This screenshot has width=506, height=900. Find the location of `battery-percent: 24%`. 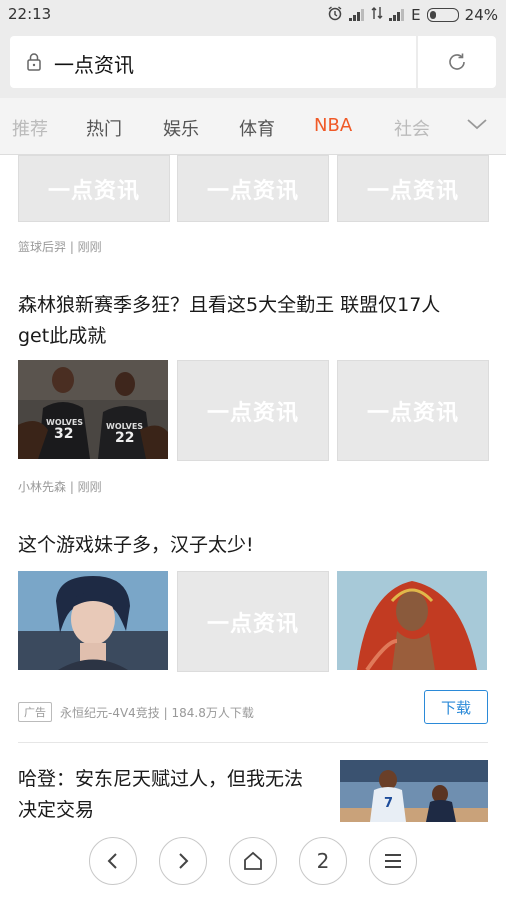

battery-percent: 24% is located at coordinates (481, 15).